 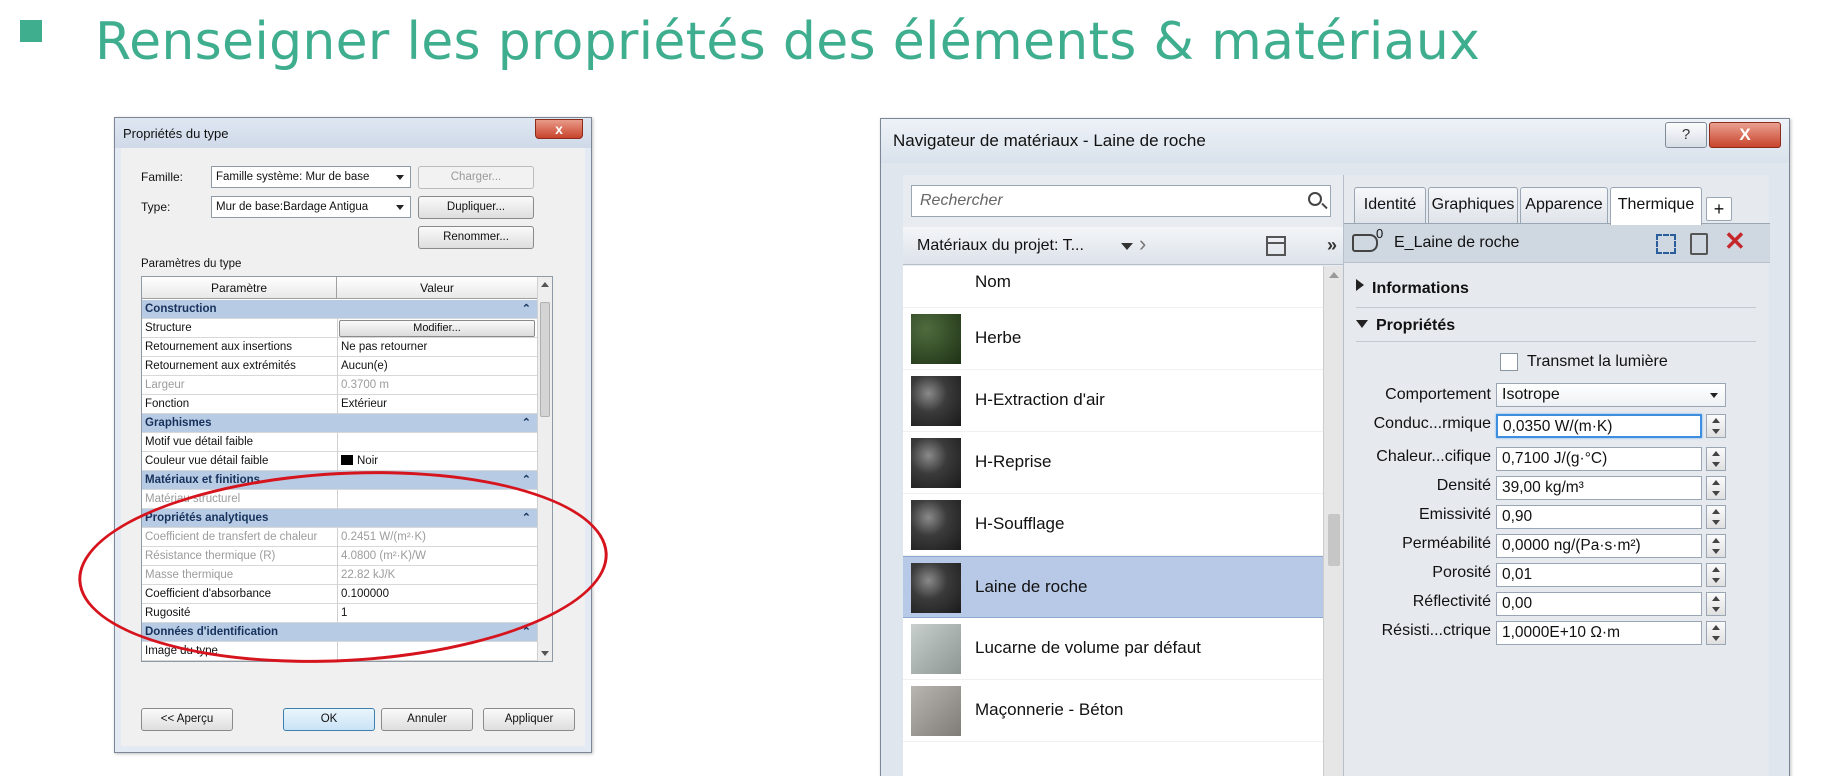 What do you see at coordinates (544, 469) in the screenshot?
I see `grid-scrollbar` at bounding box center [544, 469].